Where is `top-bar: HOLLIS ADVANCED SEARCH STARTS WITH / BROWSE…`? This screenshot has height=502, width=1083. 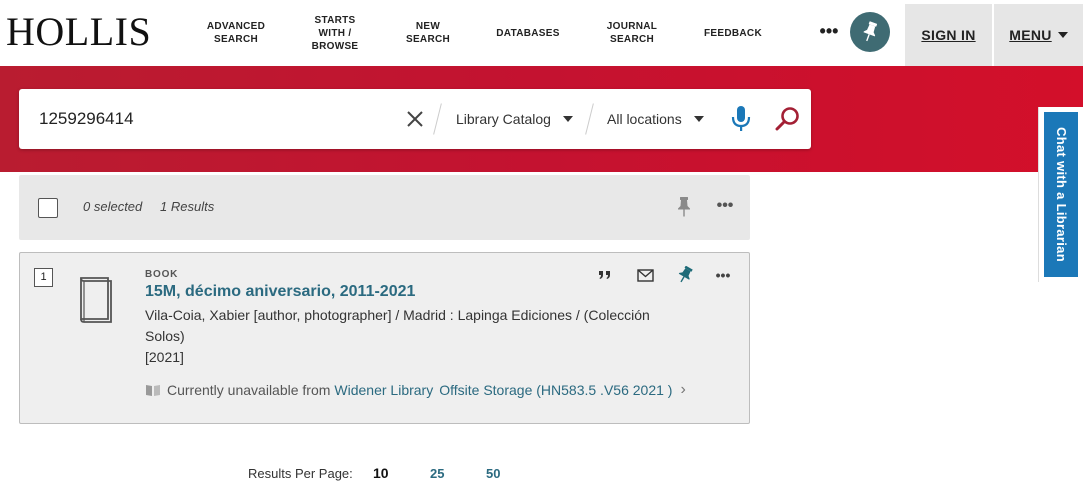
top-bar: HOLLIS ADVANCED SEARCH STARTS WITH / BROWSE… is located at coordinates (541, 33).